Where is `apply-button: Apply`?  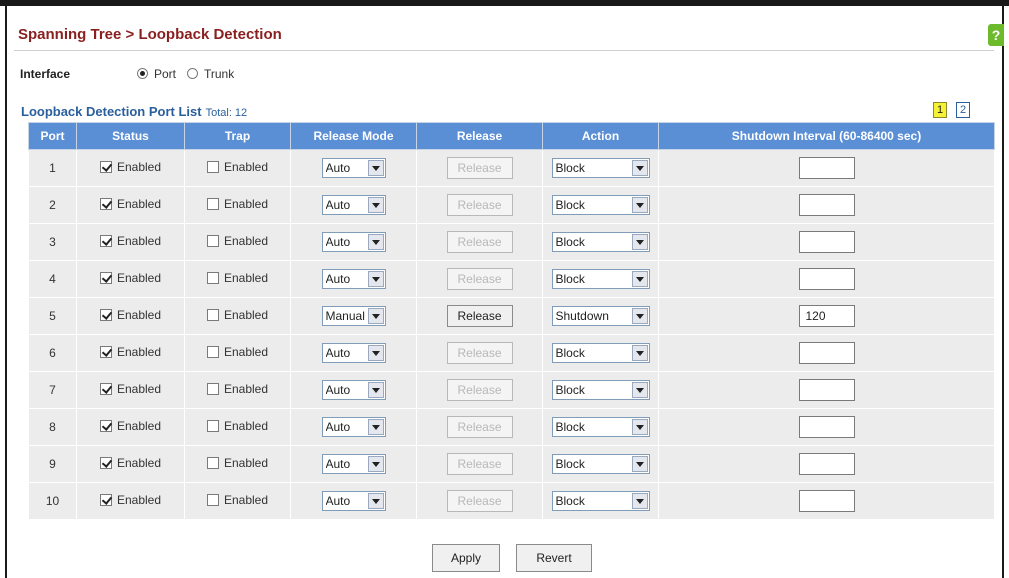 apply-button: Apply is located at coordinates (466, 558).